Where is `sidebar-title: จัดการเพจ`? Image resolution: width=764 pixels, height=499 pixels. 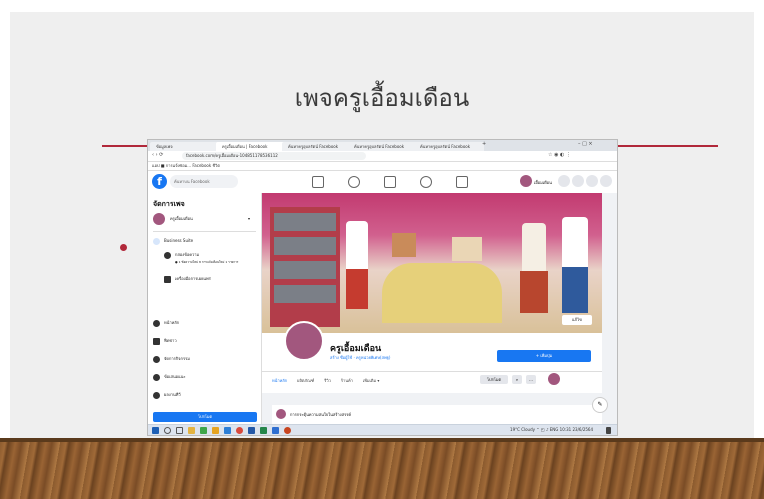
sidebar-title: จัดการเพจ is located at coordinates (169, 204).